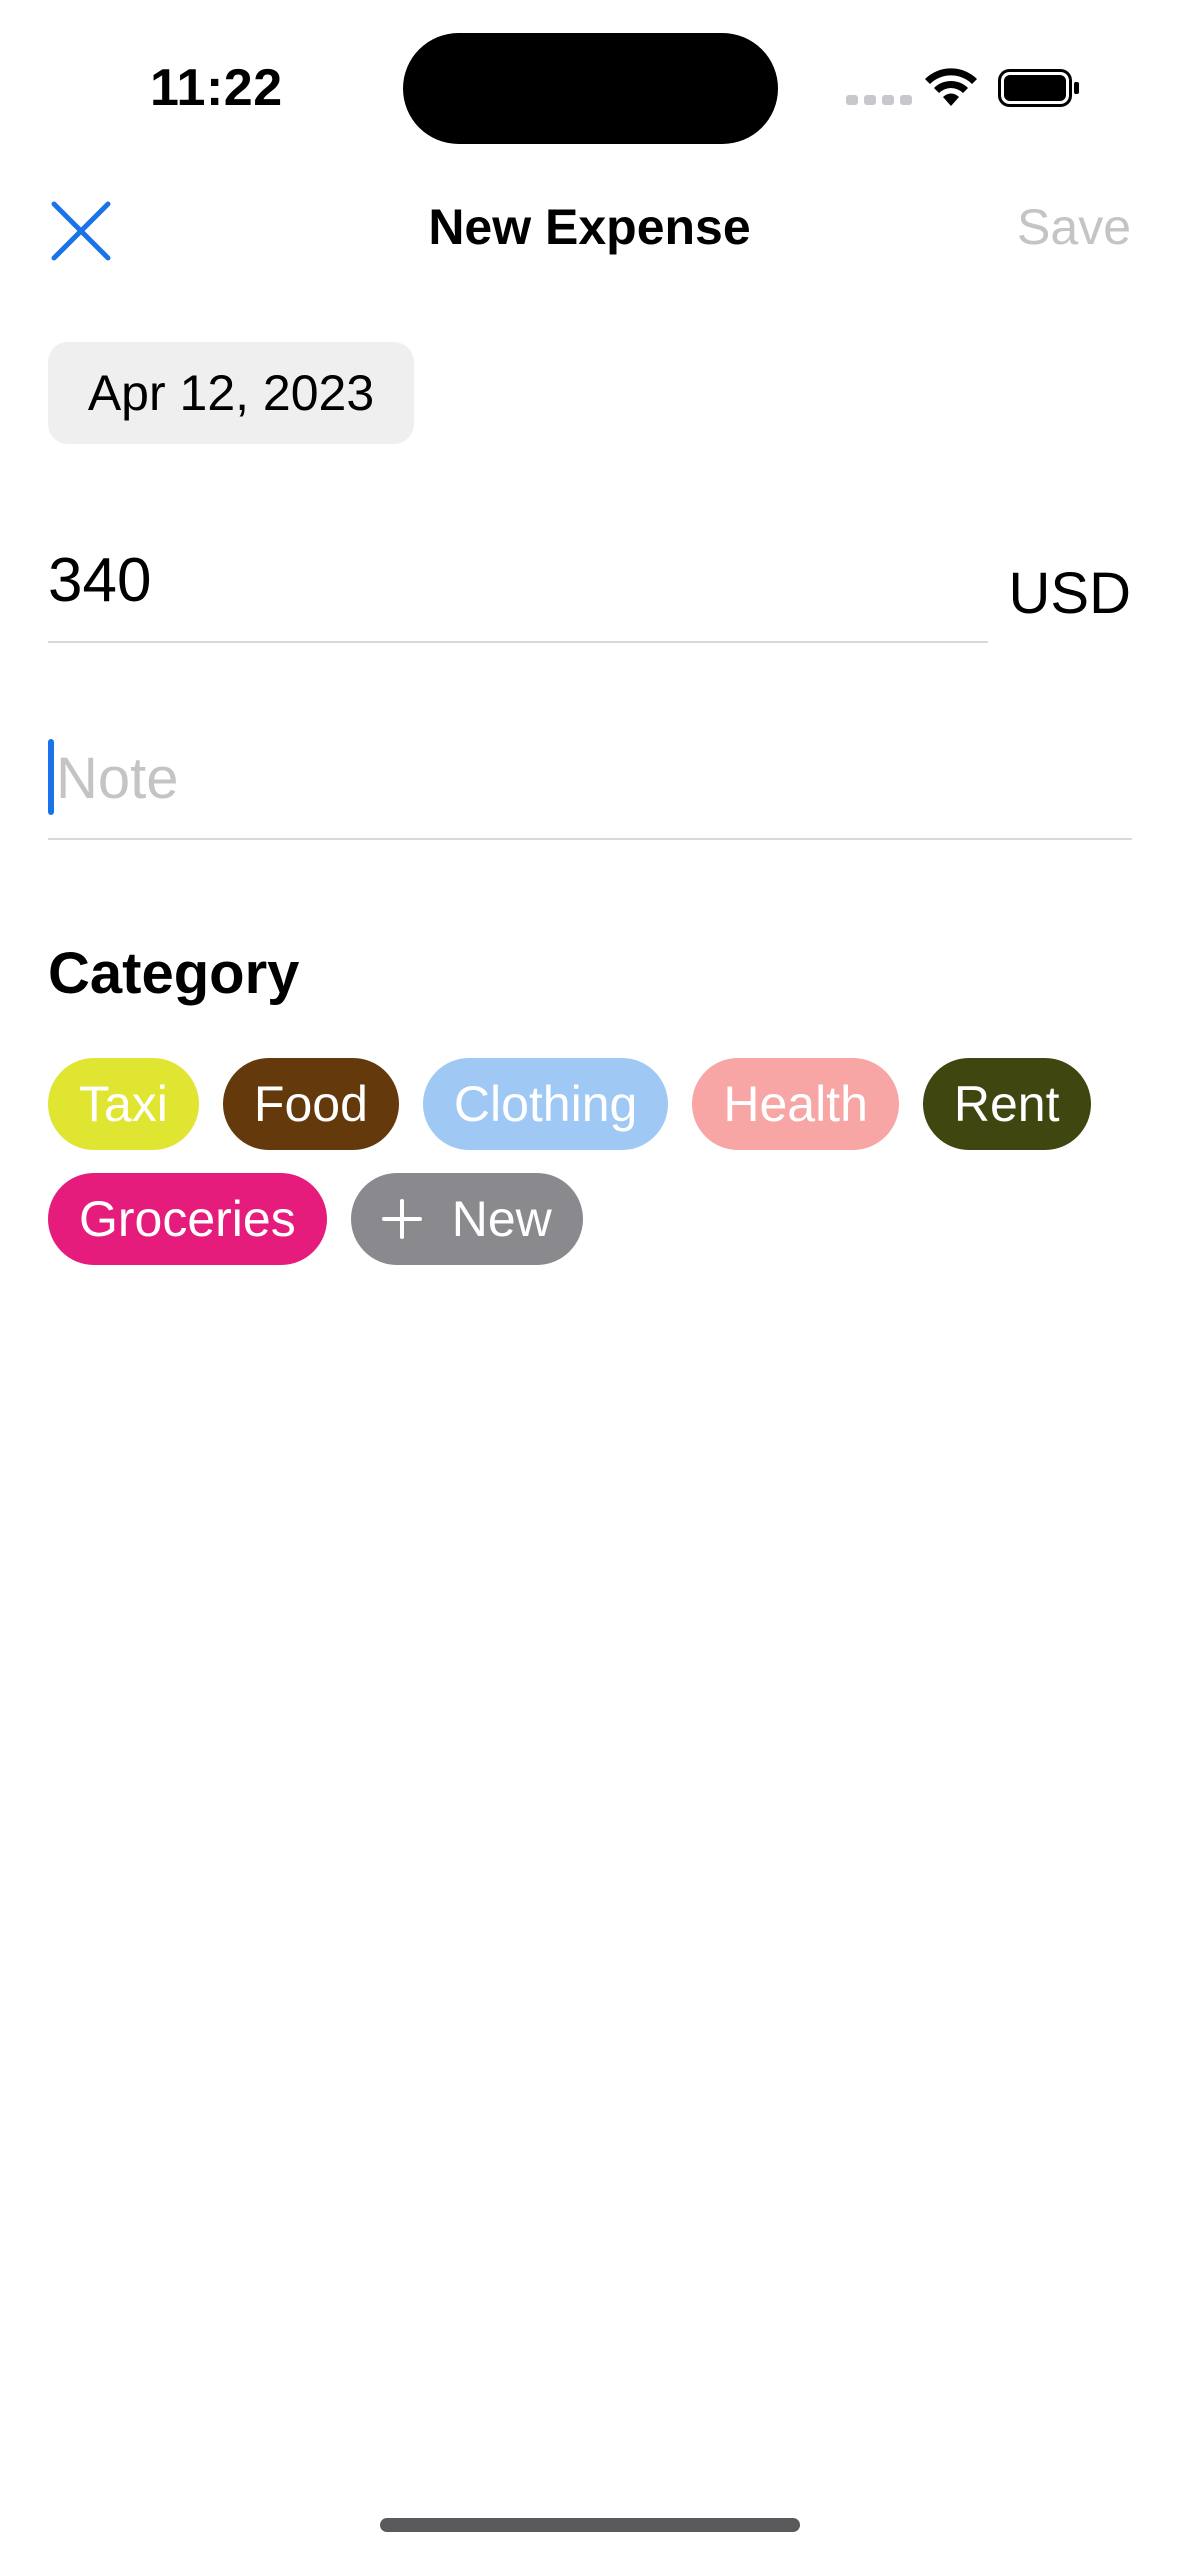  I want to click on battery-icon, so click(1038, 88).